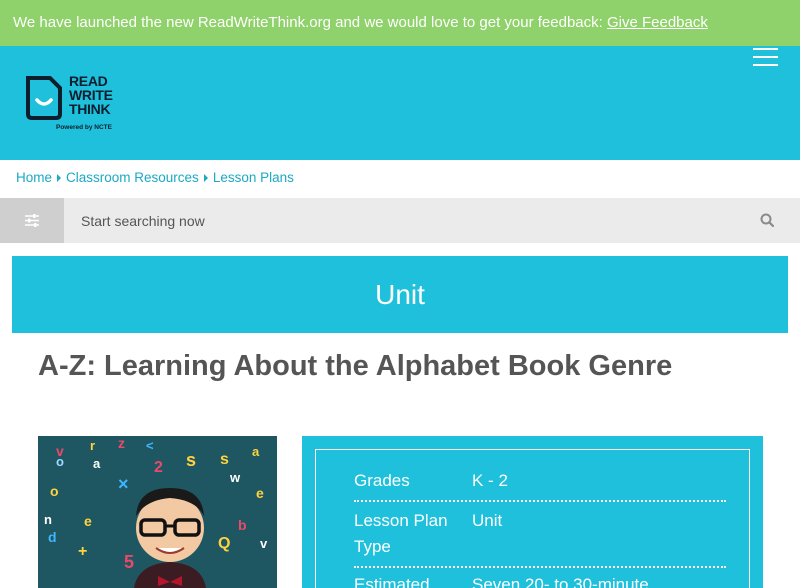 The width and height of the screenshot is (800, 588). I want to click on readwritethink-logo: READ WRITE THINK Powered by NCTE, so click(79, 106).